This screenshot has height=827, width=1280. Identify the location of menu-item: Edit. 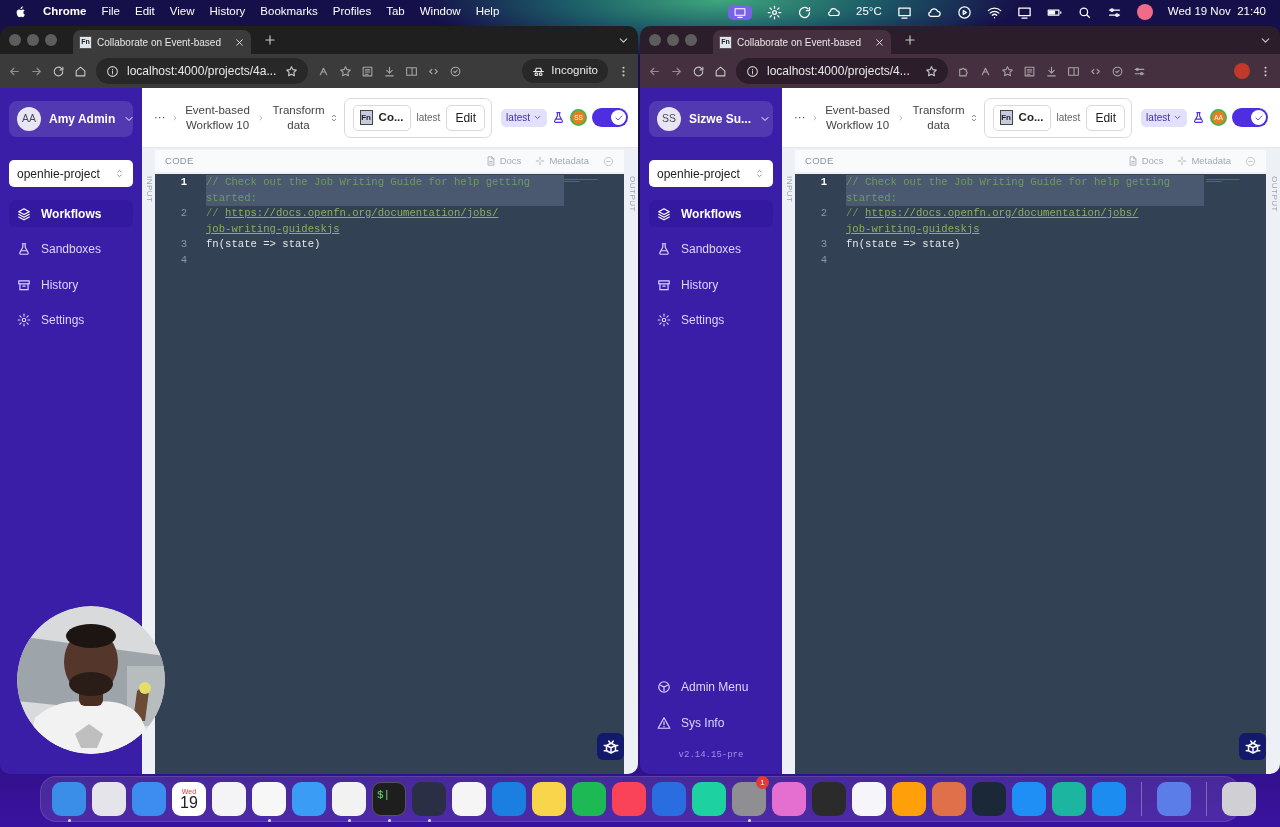
(145, 12).